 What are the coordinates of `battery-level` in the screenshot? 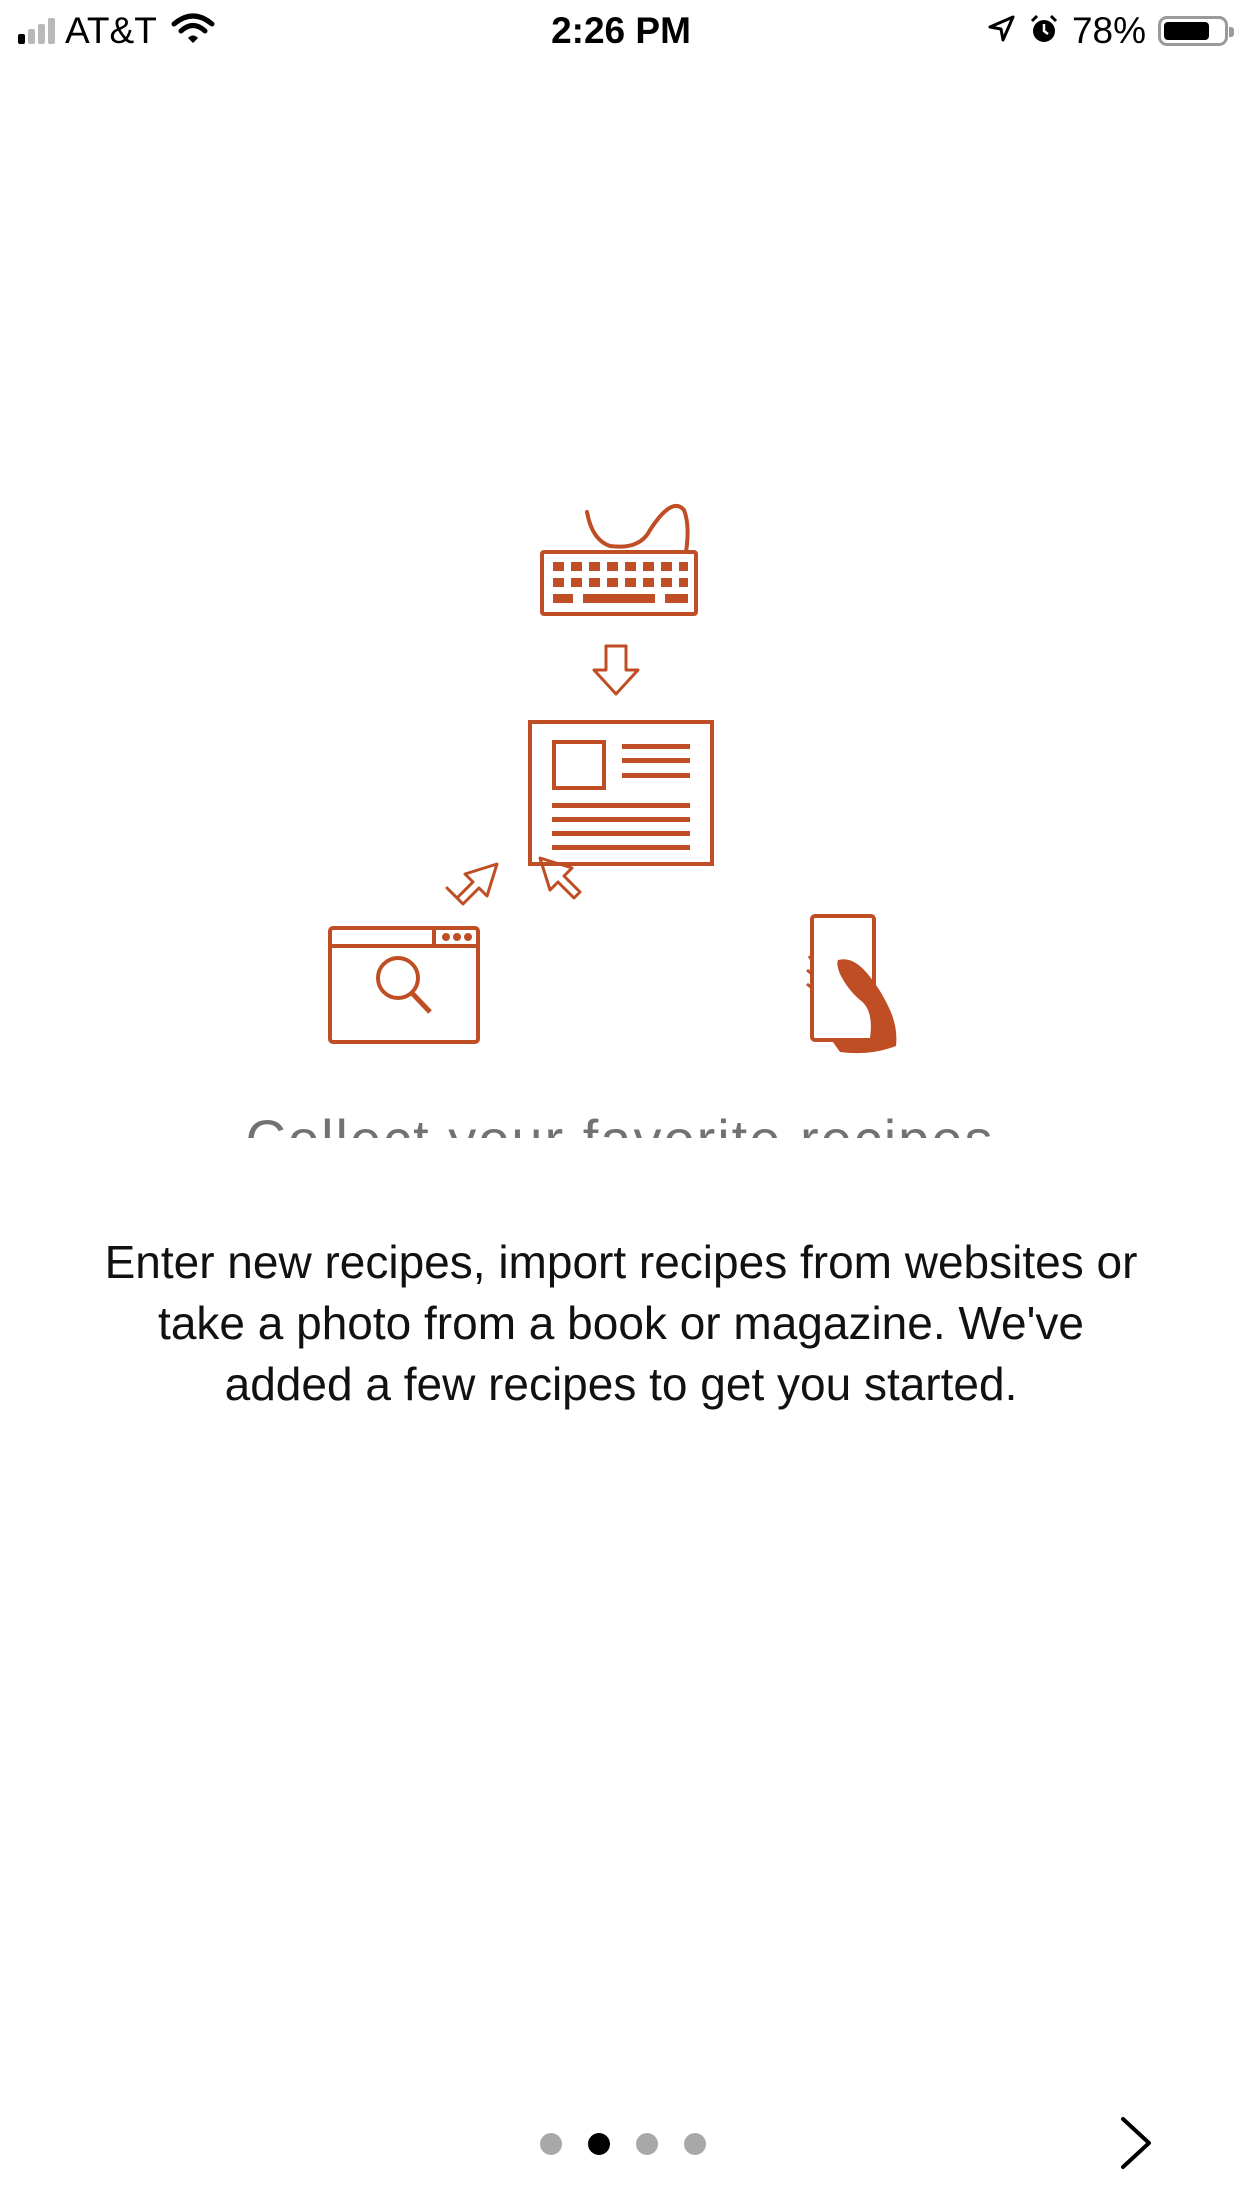 It's located at (1186, 31).